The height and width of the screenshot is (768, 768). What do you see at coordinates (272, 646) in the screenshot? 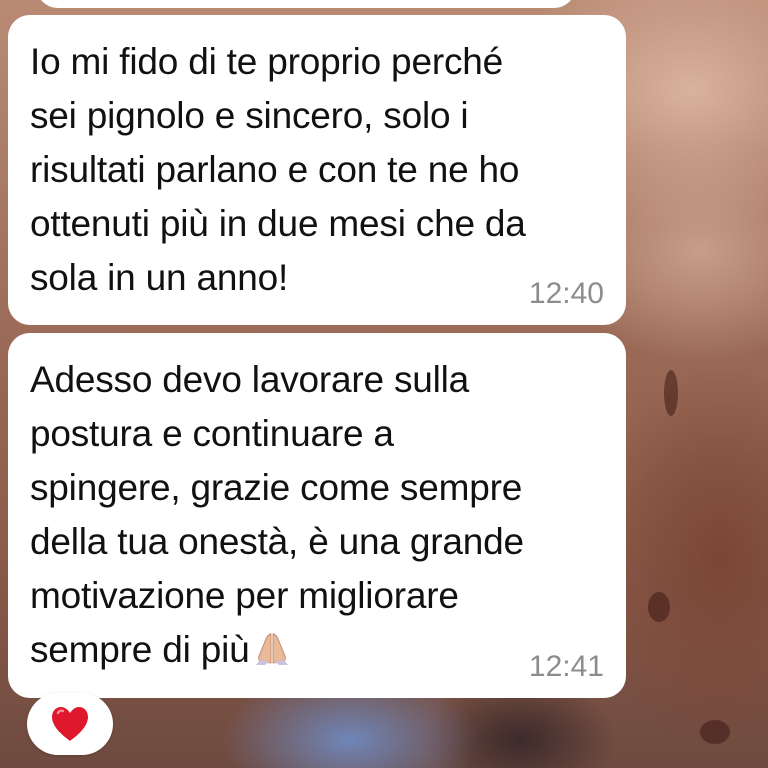
I see `folded-hands-emoji-icon` at bounding box center [272, 646].